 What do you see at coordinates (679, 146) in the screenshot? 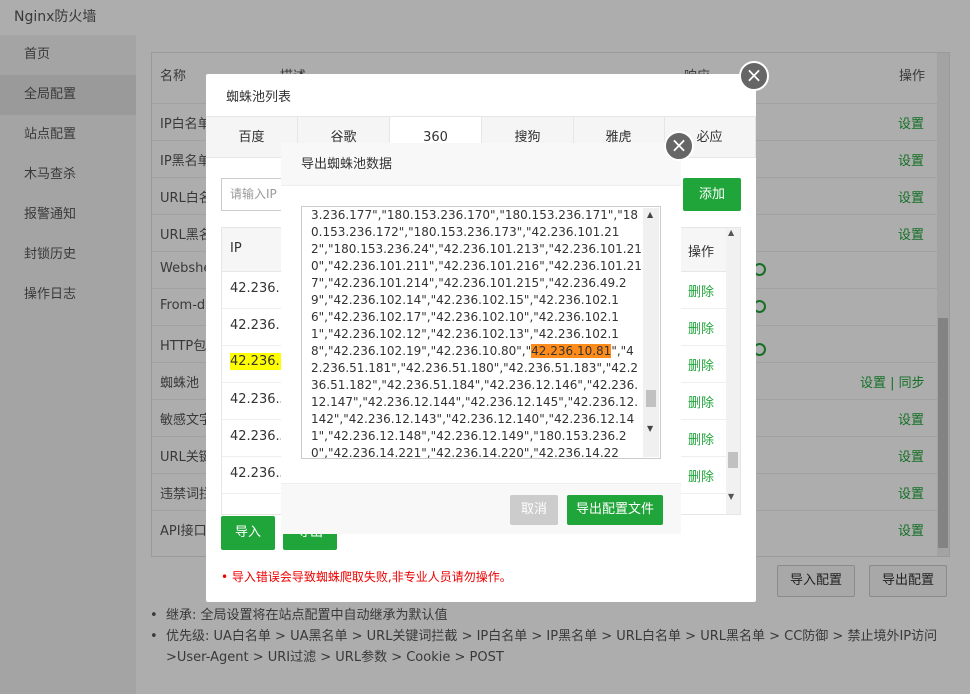
I see `dialog-close-icon: ×` at bounding box center [679, 146].